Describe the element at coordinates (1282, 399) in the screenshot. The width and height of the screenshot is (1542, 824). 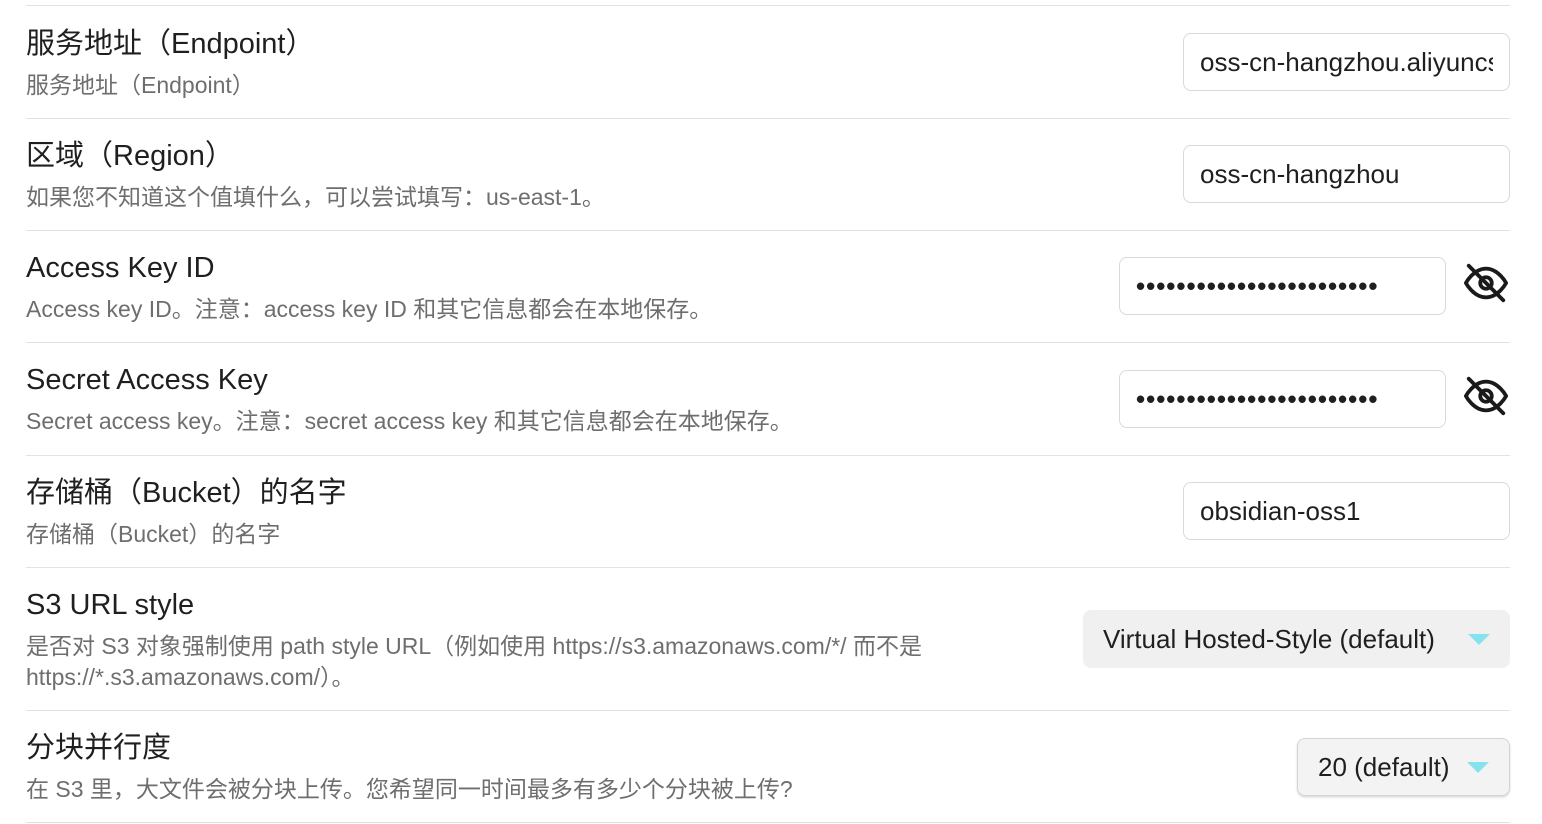
I see `secret-access-key-input` at that location.